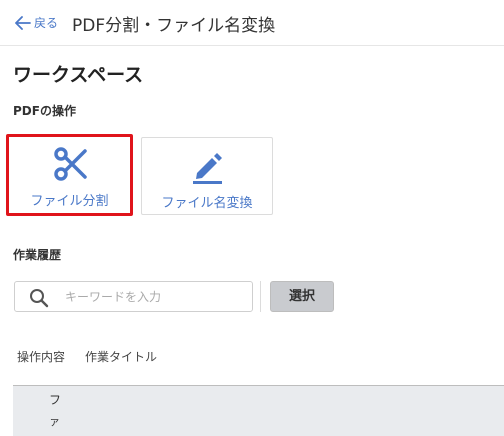 The width and height of the screenshot is (504, 436). I want to click on workspace-title: ワークスペース, so click(78, 75).